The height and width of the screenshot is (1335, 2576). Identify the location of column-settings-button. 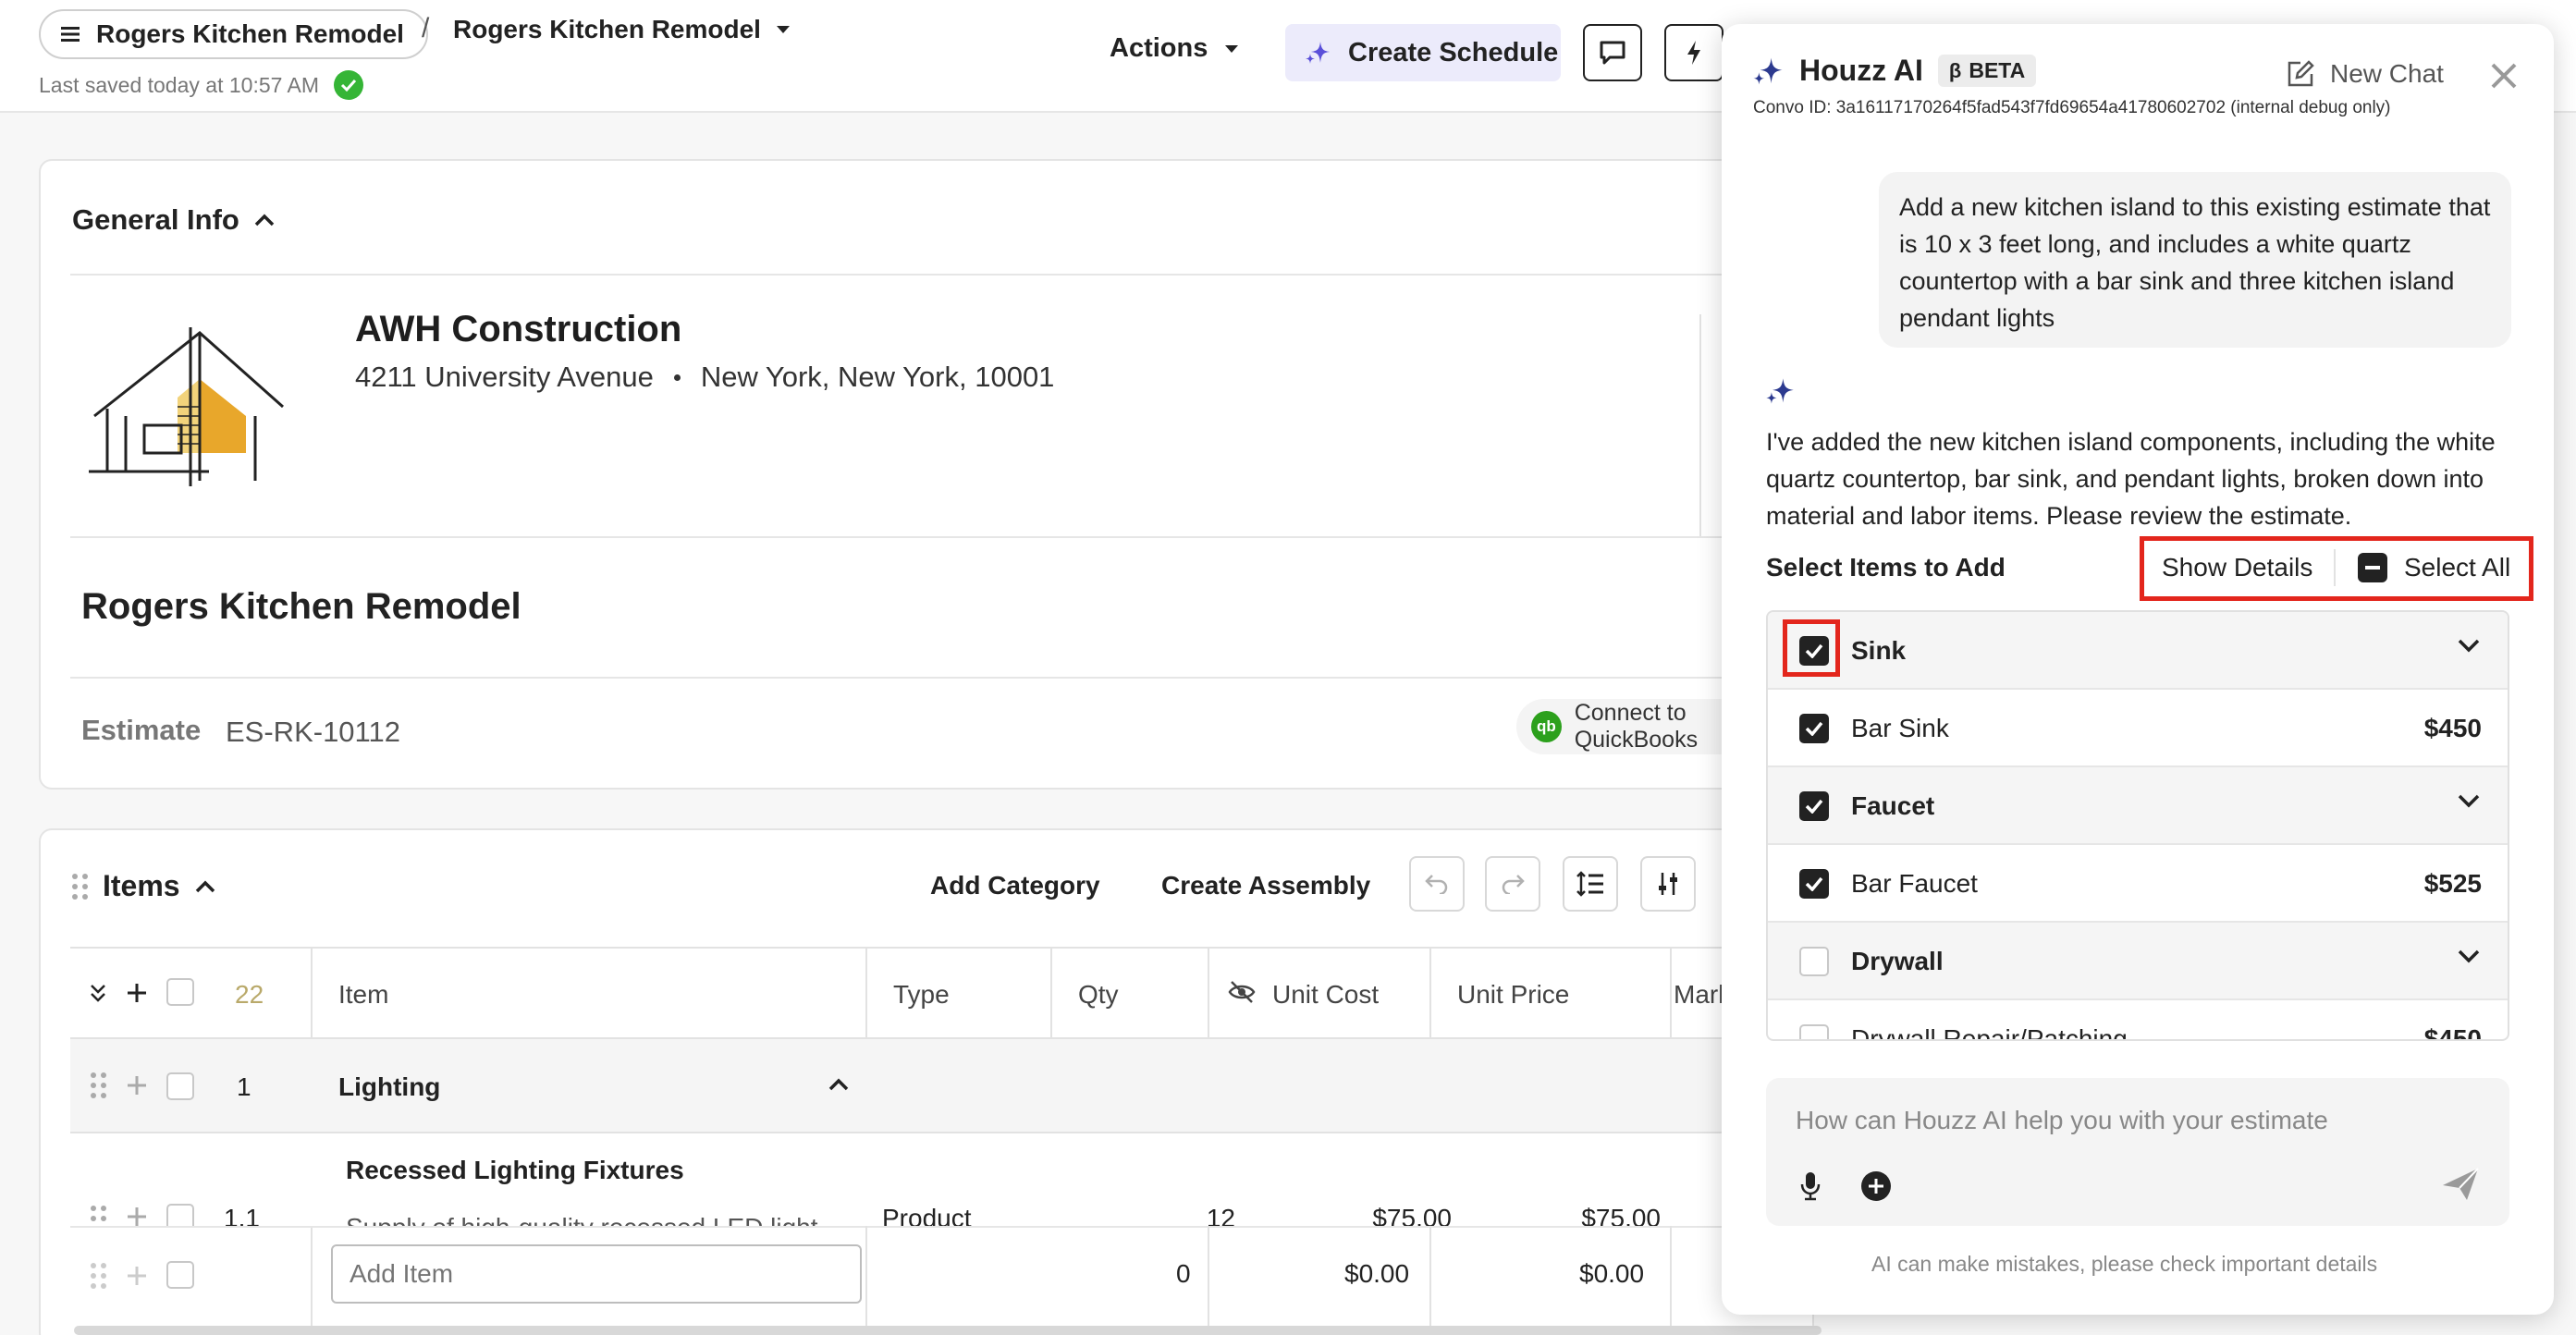
(1668, 884).